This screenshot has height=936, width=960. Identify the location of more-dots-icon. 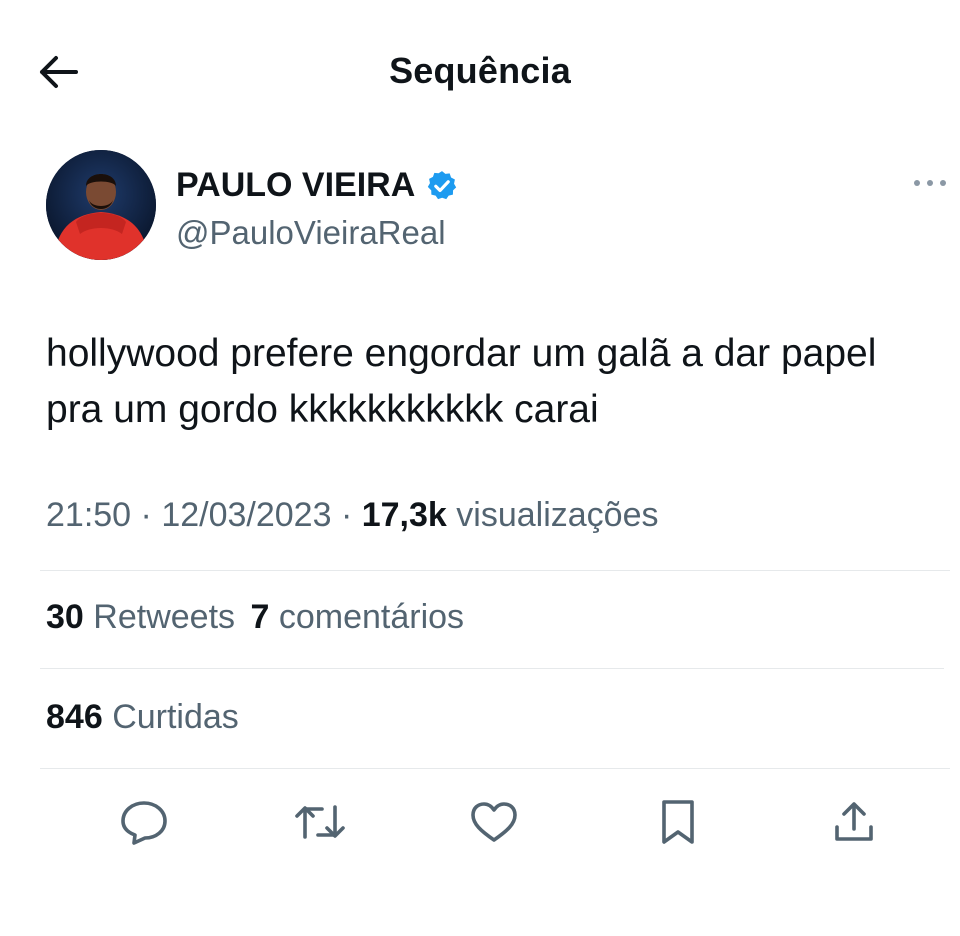
(930, 183).